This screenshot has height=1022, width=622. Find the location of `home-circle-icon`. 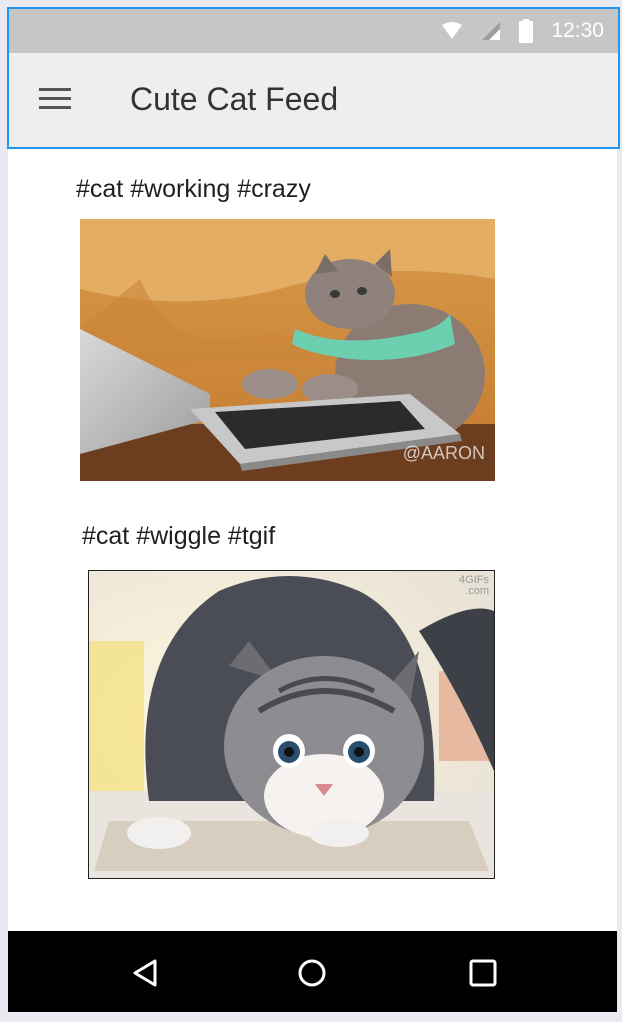

home-circle-icon is located at coordinates (312, 973).